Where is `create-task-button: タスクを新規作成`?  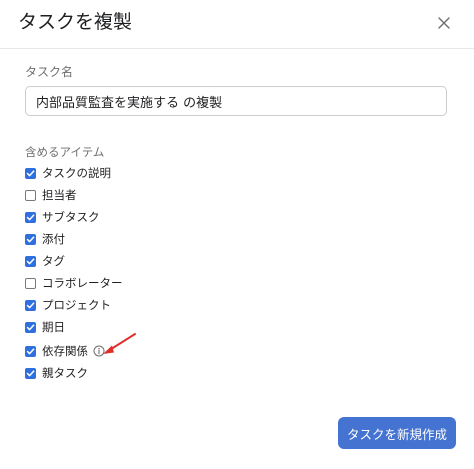
create-task-button: タスクを新規作成 is located at coordinates (397, 433).